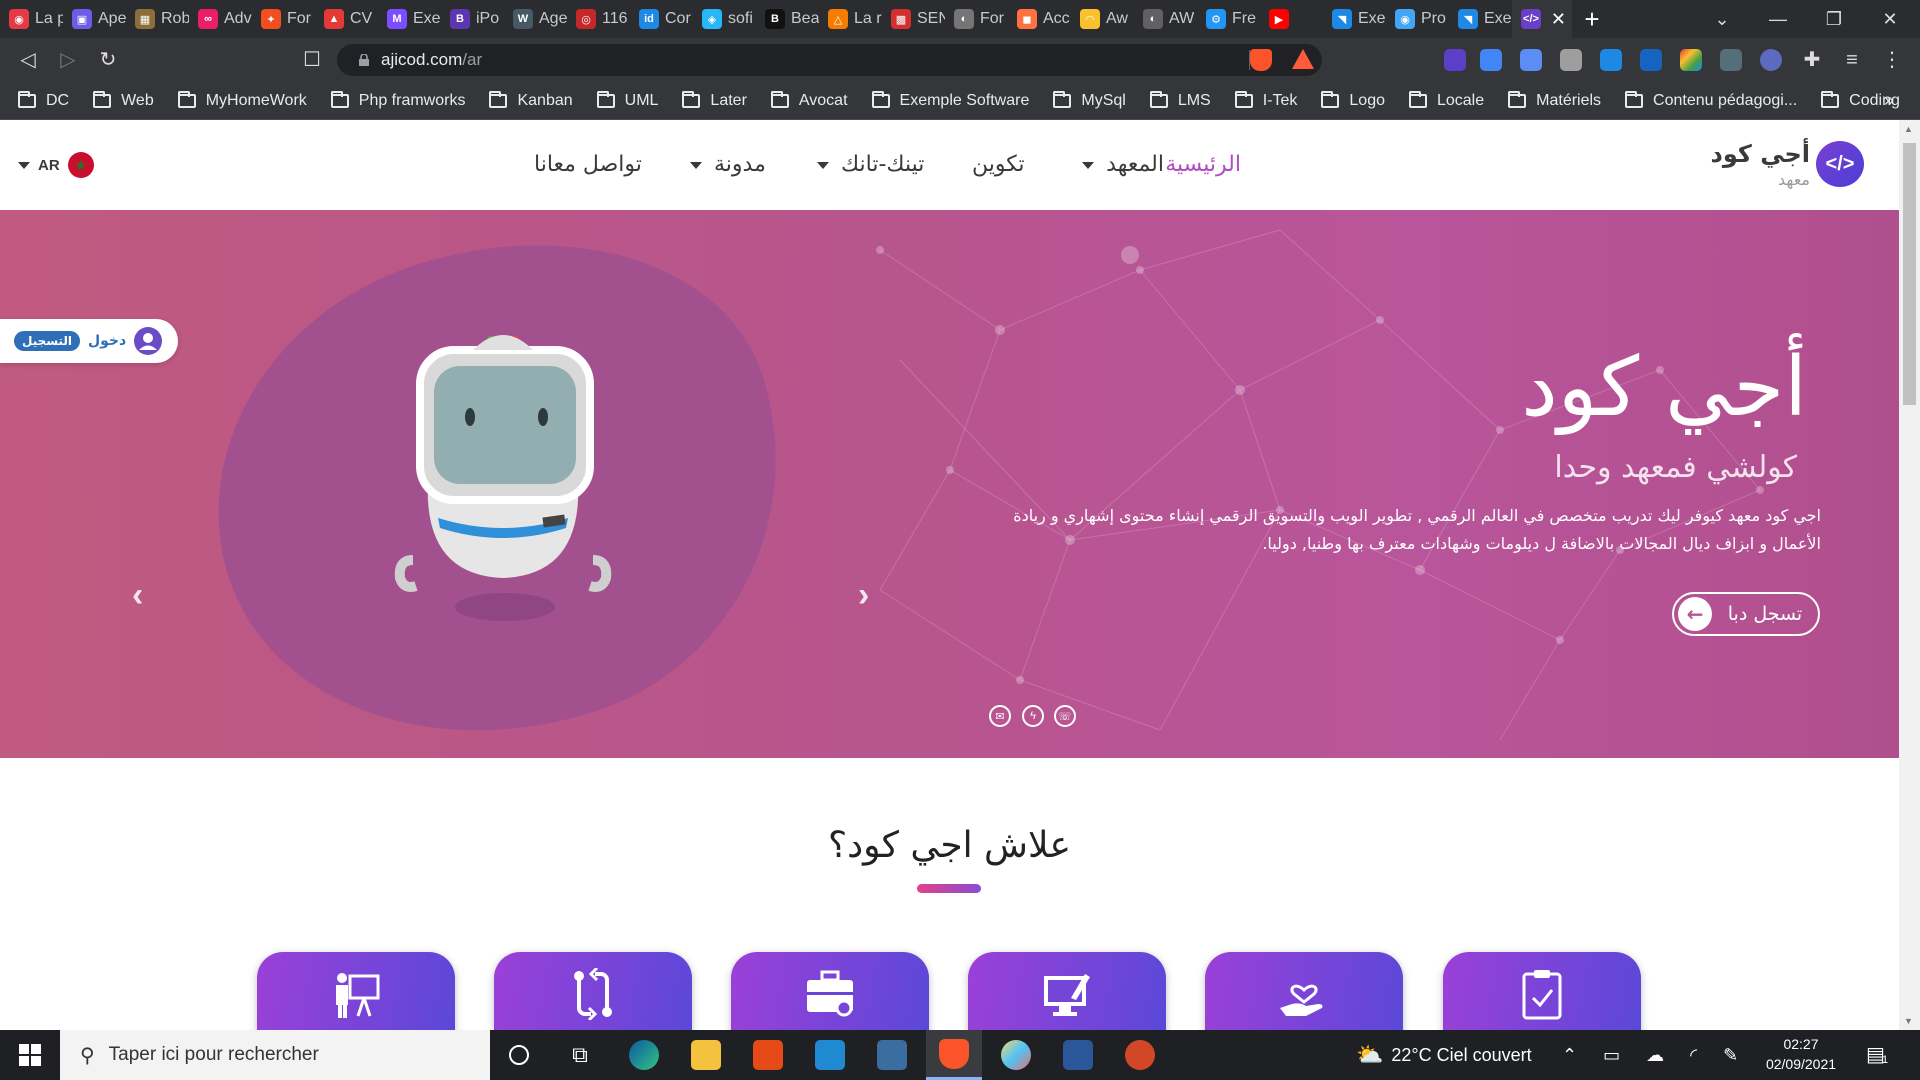  Describe the element at coordinates (1877, 1054) in the screenshot. I see `notifications-icon: ▤ 1` at that location.